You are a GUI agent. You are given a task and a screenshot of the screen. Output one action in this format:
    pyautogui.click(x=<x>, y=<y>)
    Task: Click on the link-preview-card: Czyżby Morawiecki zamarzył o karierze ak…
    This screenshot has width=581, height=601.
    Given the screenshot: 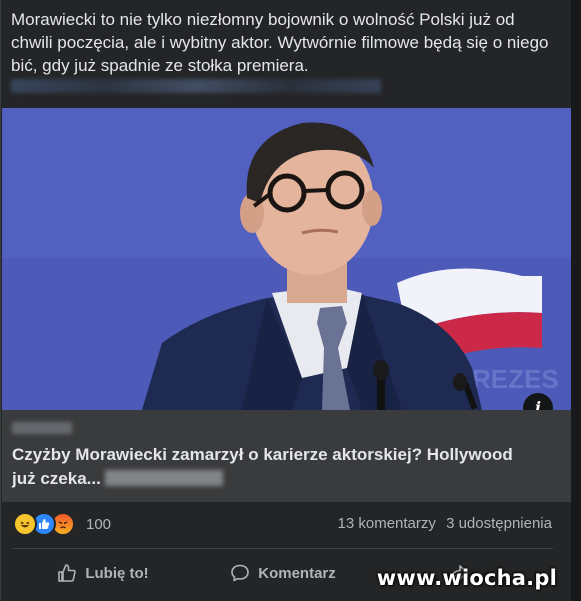 What is the action you would take?
    pyautogui.click(x=286, y=456)
    